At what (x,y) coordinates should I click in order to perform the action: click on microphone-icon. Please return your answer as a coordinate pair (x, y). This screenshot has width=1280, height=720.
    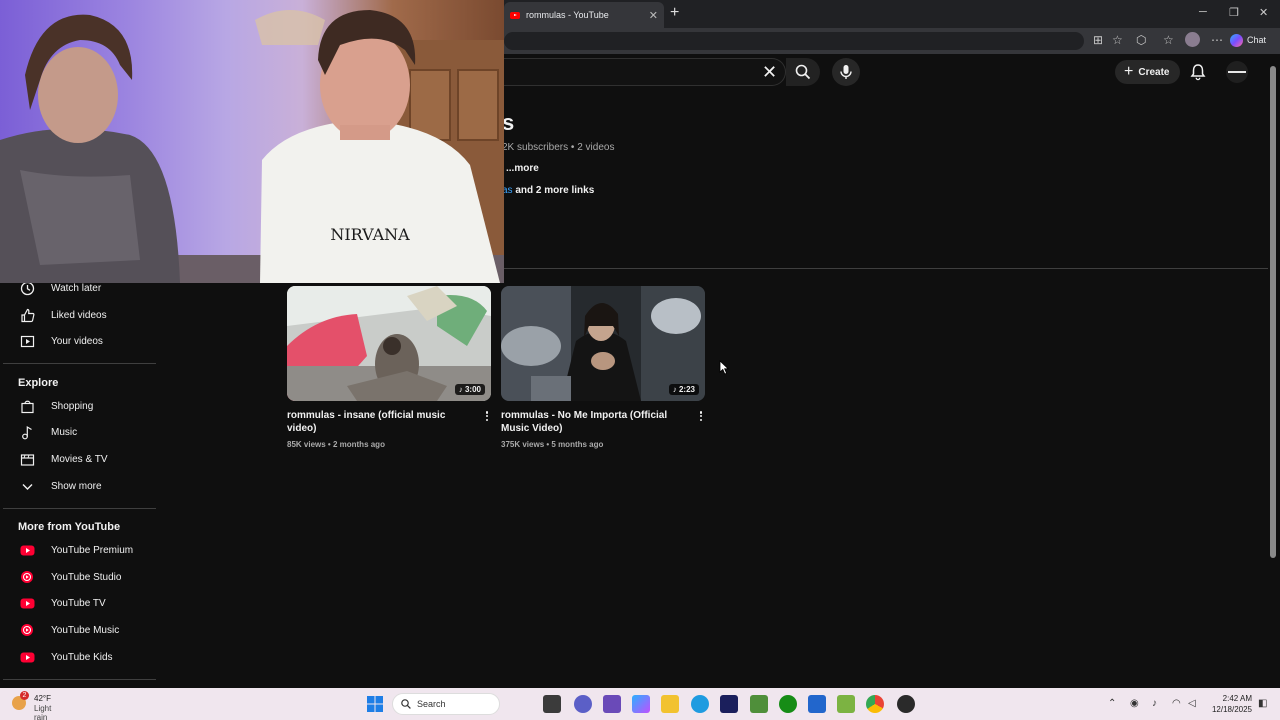
    Looking at the image, I should click on (846, 72).